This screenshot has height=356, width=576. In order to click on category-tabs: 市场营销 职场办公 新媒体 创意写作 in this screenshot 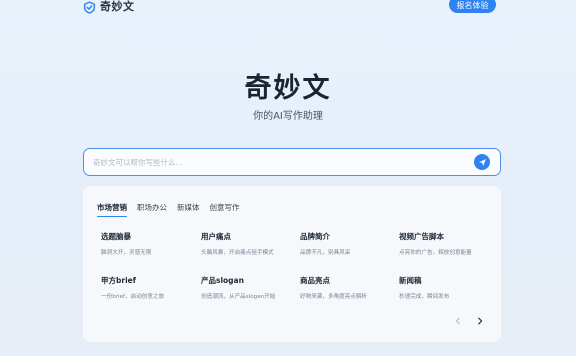, I will do `click(173, 209)`.